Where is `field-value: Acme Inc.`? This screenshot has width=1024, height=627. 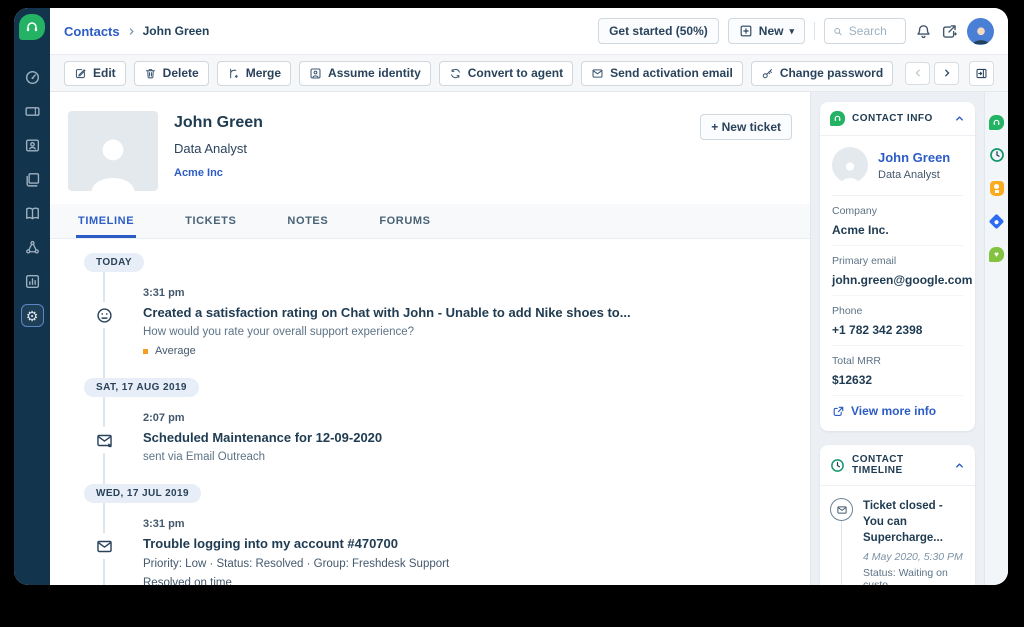
field-value: Acme Inc. is located at coordinates (860, 230).